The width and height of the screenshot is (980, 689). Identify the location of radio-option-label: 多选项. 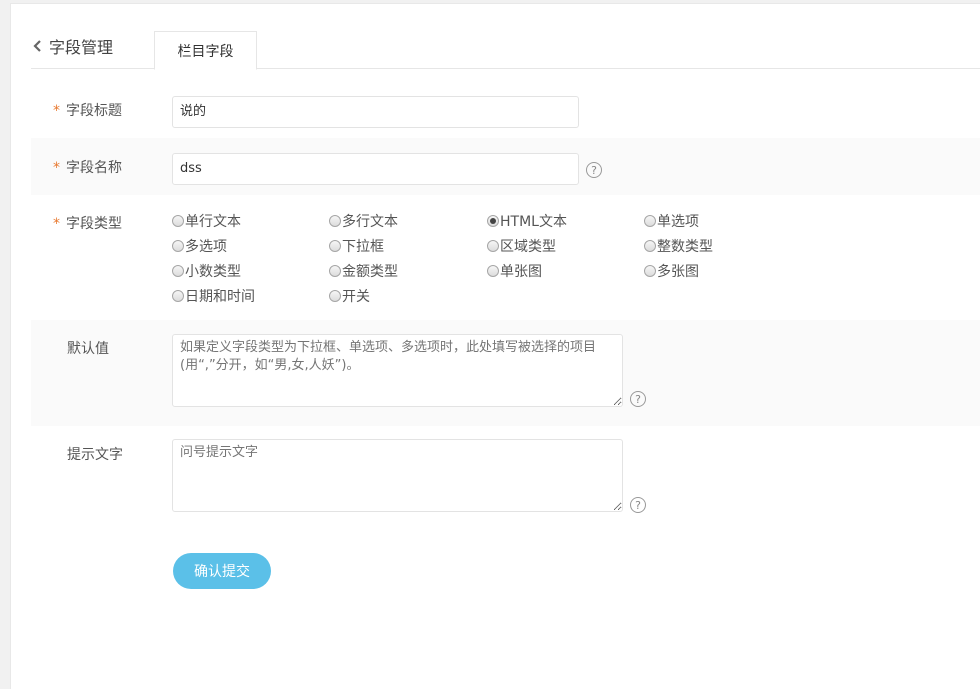
(206, 247).